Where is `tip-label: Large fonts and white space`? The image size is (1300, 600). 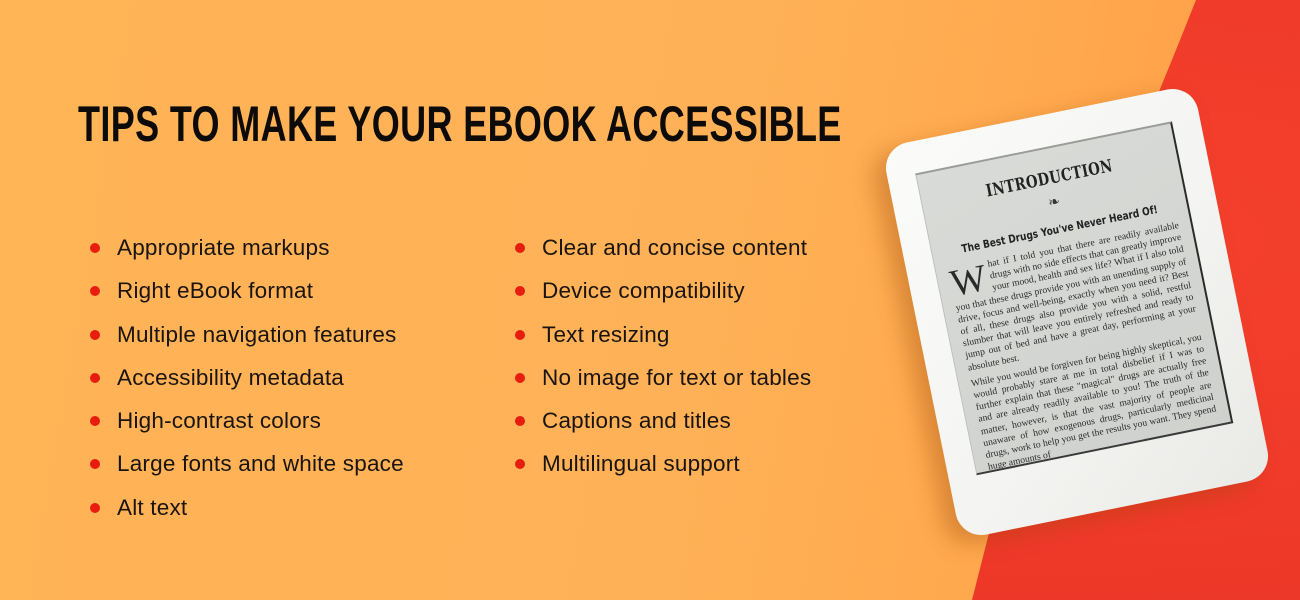 tip-label: Large fonts and white space is located at coordinates (260, 464).